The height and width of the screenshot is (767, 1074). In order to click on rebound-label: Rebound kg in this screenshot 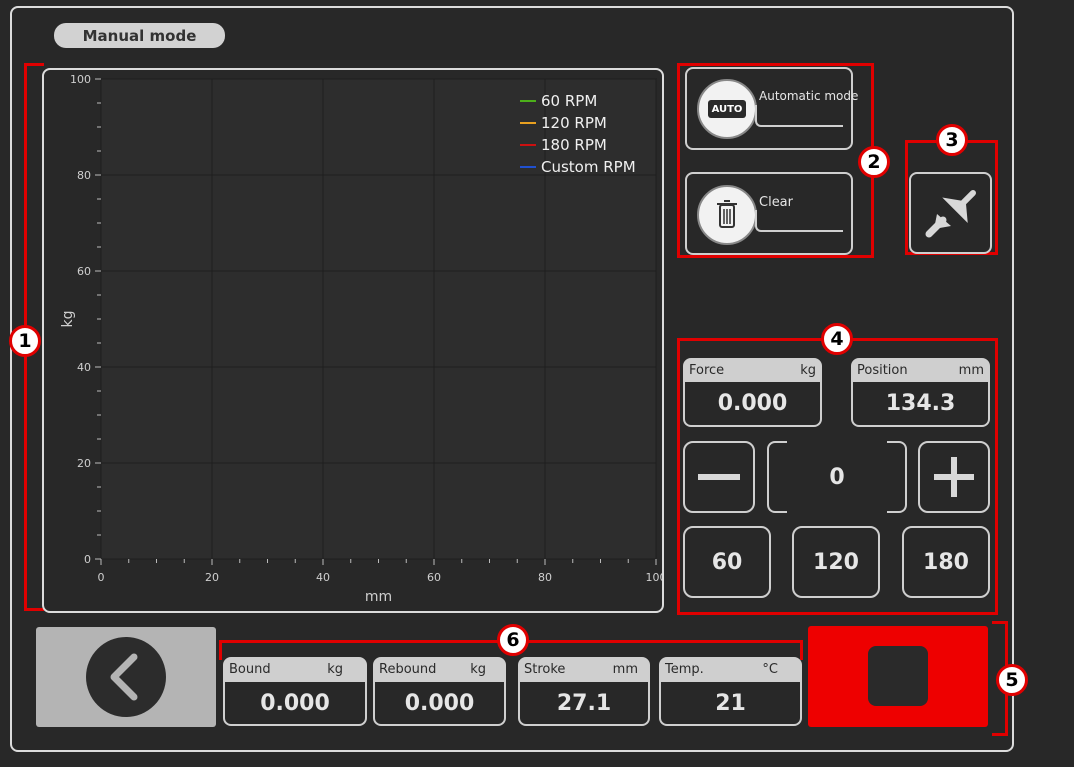, I will do `click(439, 669)`.